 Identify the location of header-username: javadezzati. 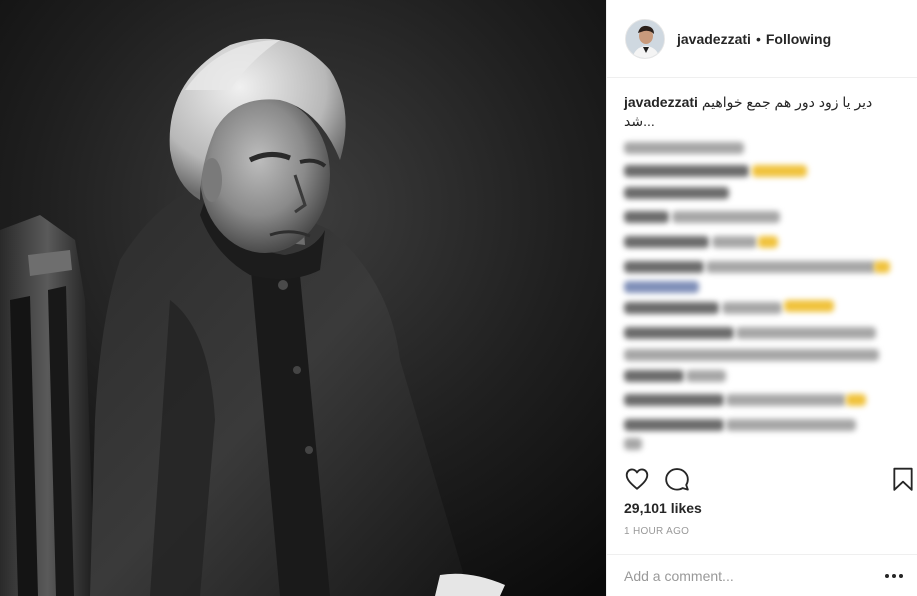
(714, 39).